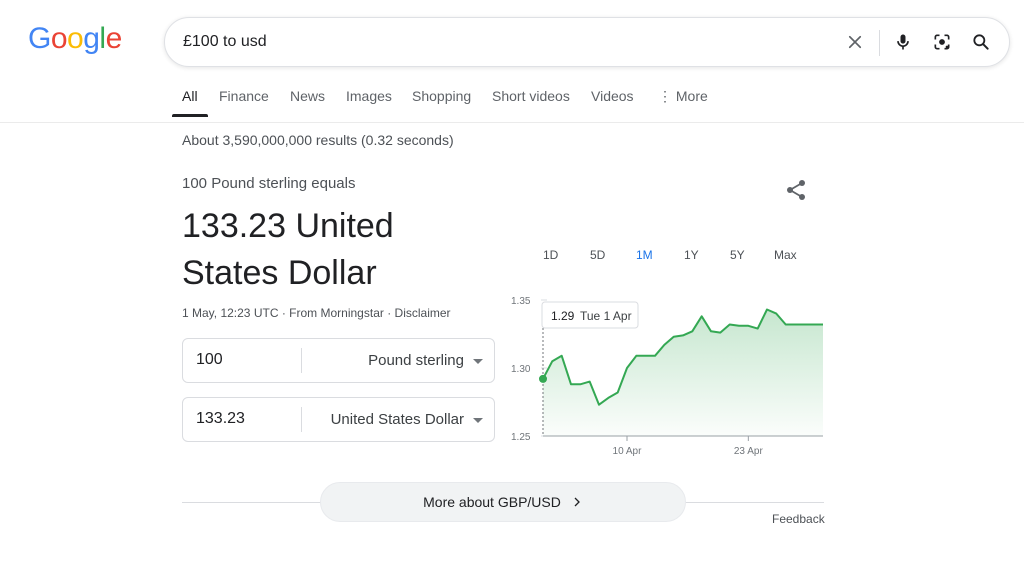 Image resolution: width=1024 pixels, height=568 pixels. Describe the element at coordinates (209, 360) in the screenshot. I see `from-amount-input: 100` at that location.